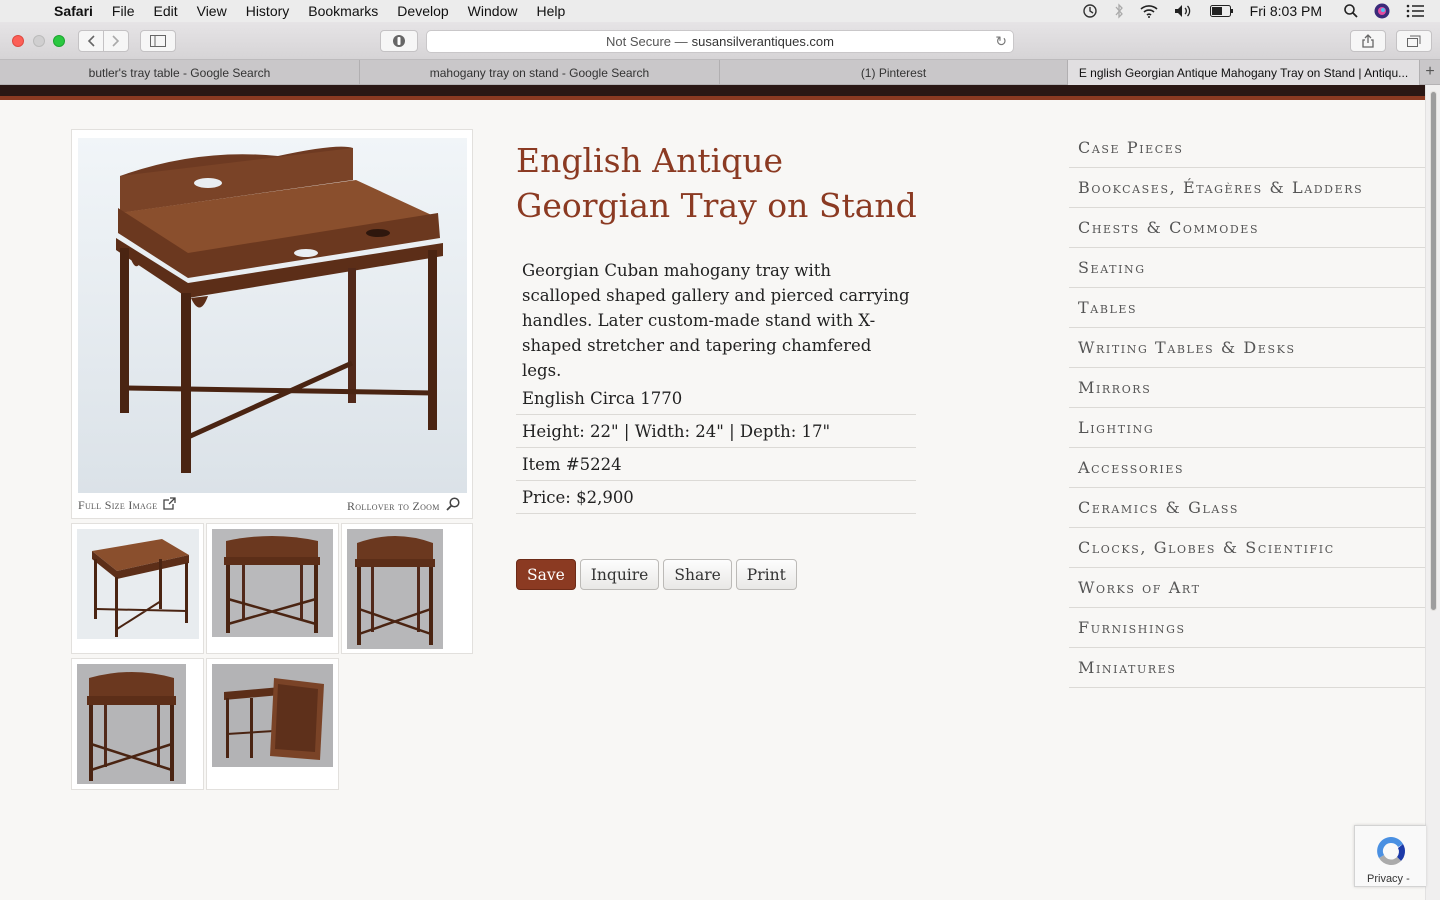  Describe the element at coordinates (212, 11) in the screenshot. I see `menu-view: View` at that location.